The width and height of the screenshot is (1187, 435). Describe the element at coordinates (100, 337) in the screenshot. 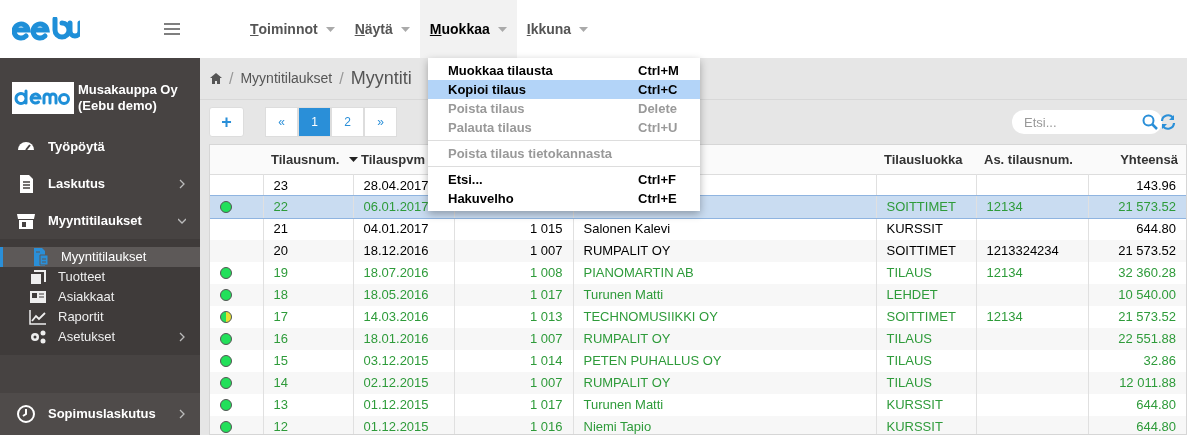

I see `sidebar-subitem: Asetukset` at that location.